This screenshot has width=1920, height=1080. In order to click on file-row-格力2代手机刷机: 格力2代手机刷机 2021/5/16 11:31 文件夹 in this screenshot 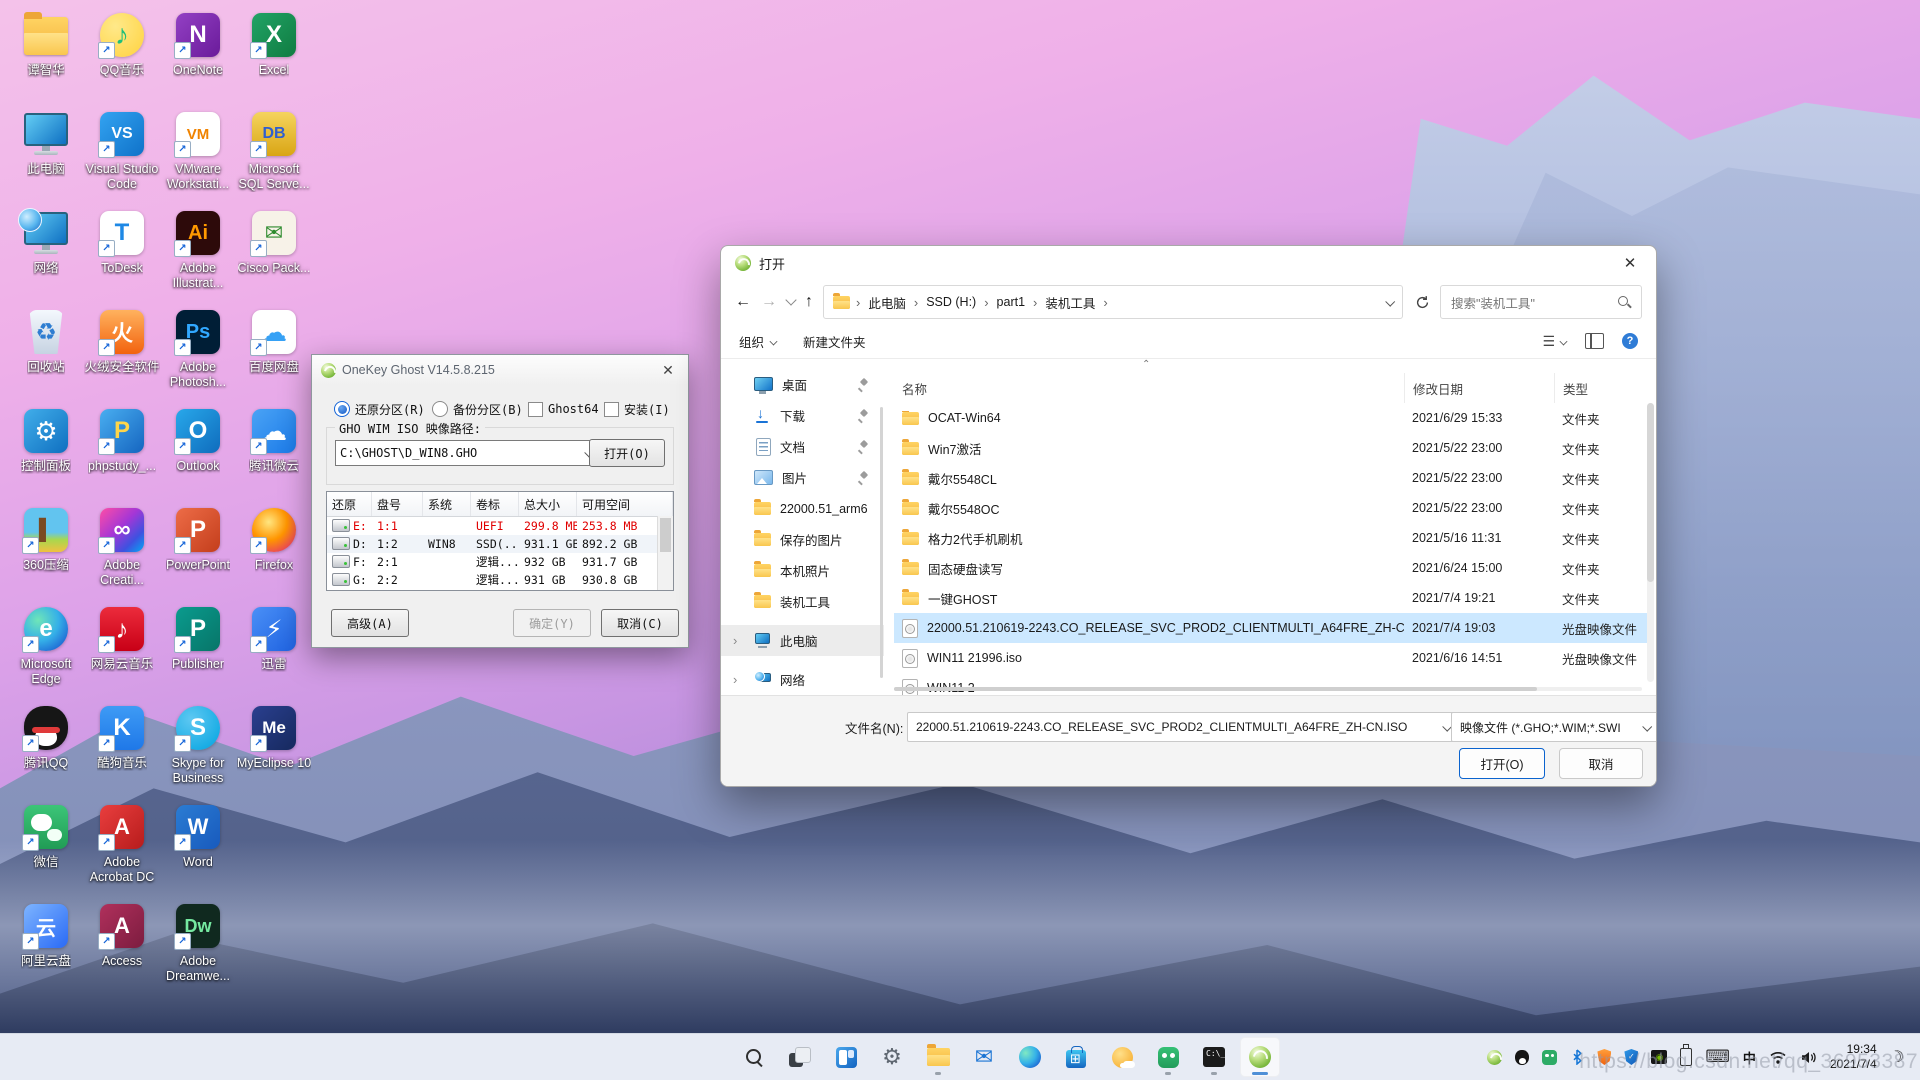, I will do `click(1273, 538)`.